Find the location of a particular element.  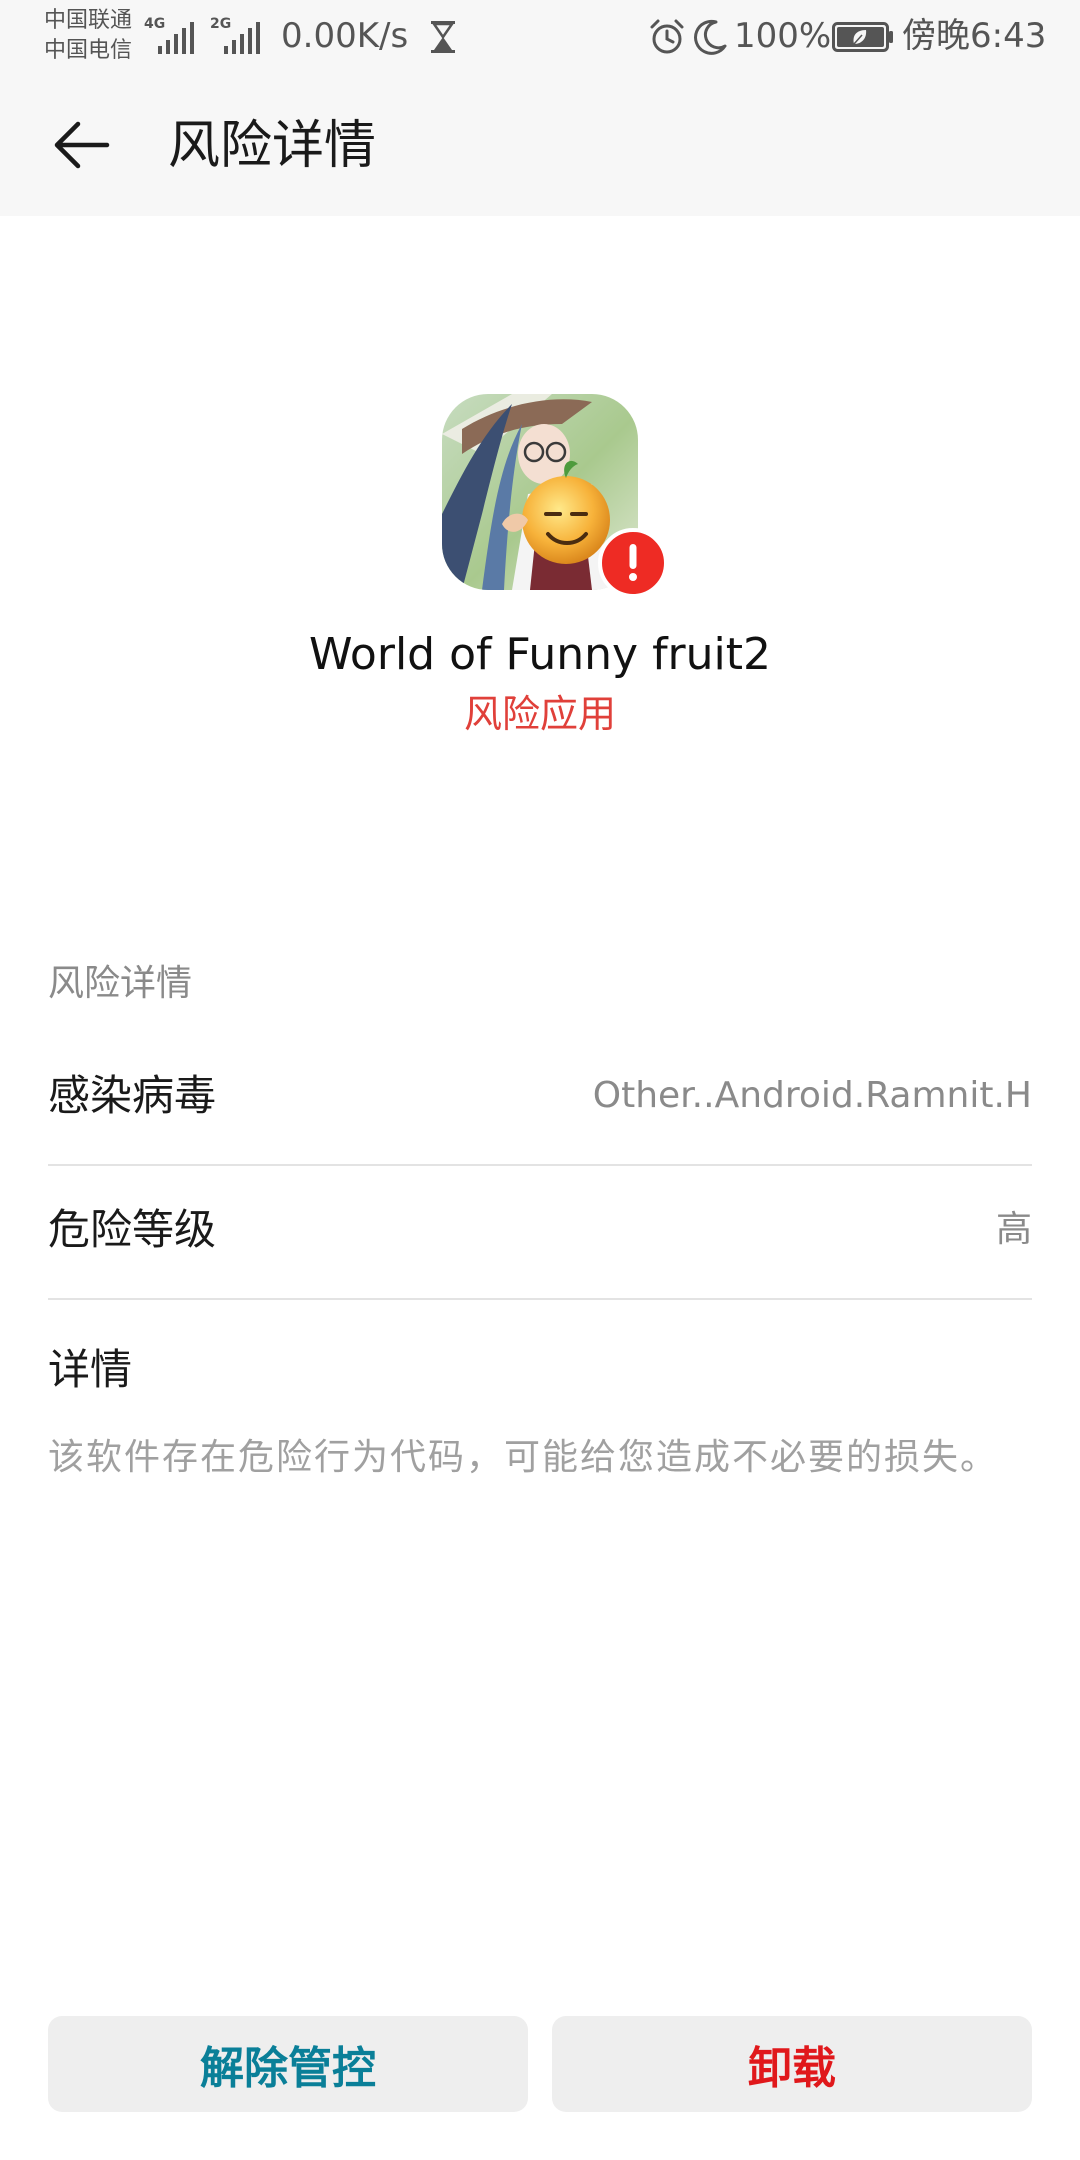

risk-level-value: 高 is located at coordinates (1013, 1229).